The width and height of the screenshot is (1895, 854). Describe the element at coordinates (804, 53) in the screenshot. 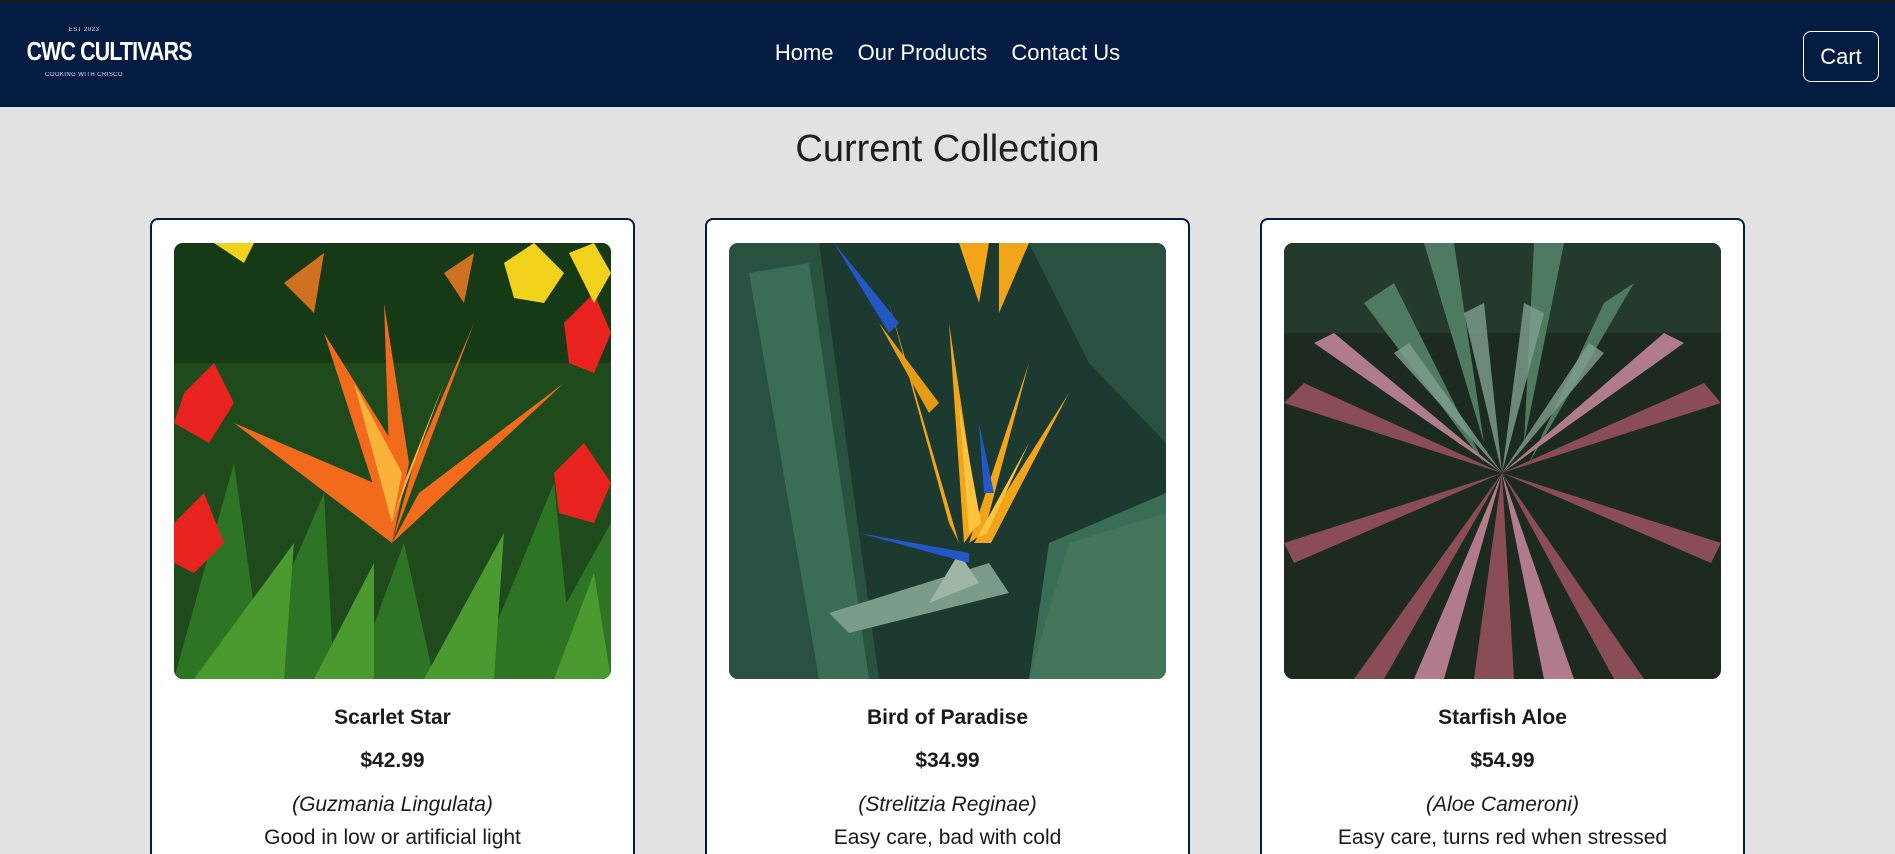

I see `nav-link-home: Home` at that location.